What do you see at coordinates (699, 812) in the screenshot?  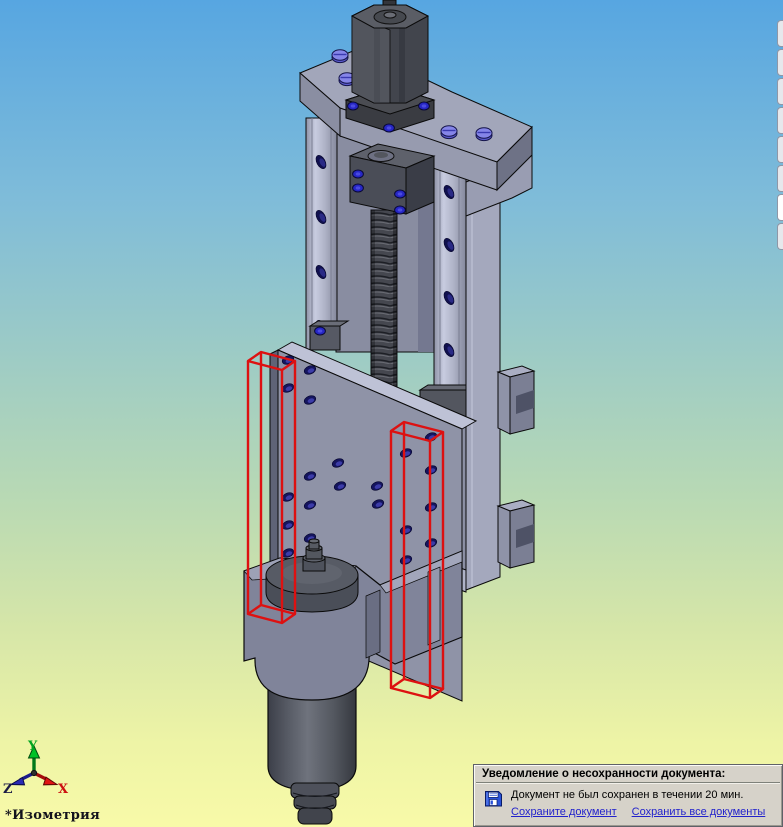 I see `save-all-documents-link: Сохранить все документы` at bounding box center [699, 812].